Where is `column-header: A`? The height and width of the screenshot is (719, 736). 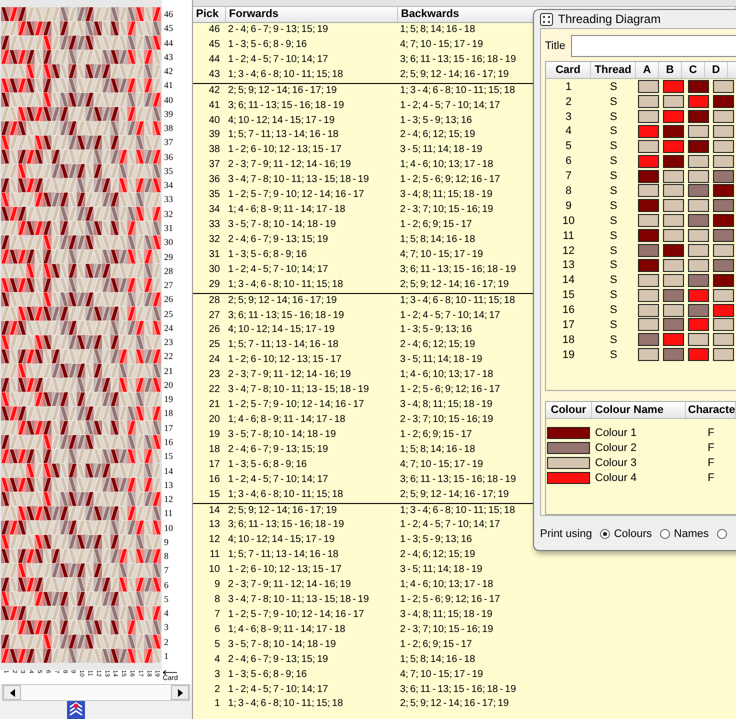 column-header: A is located at coordinates (647, 70).